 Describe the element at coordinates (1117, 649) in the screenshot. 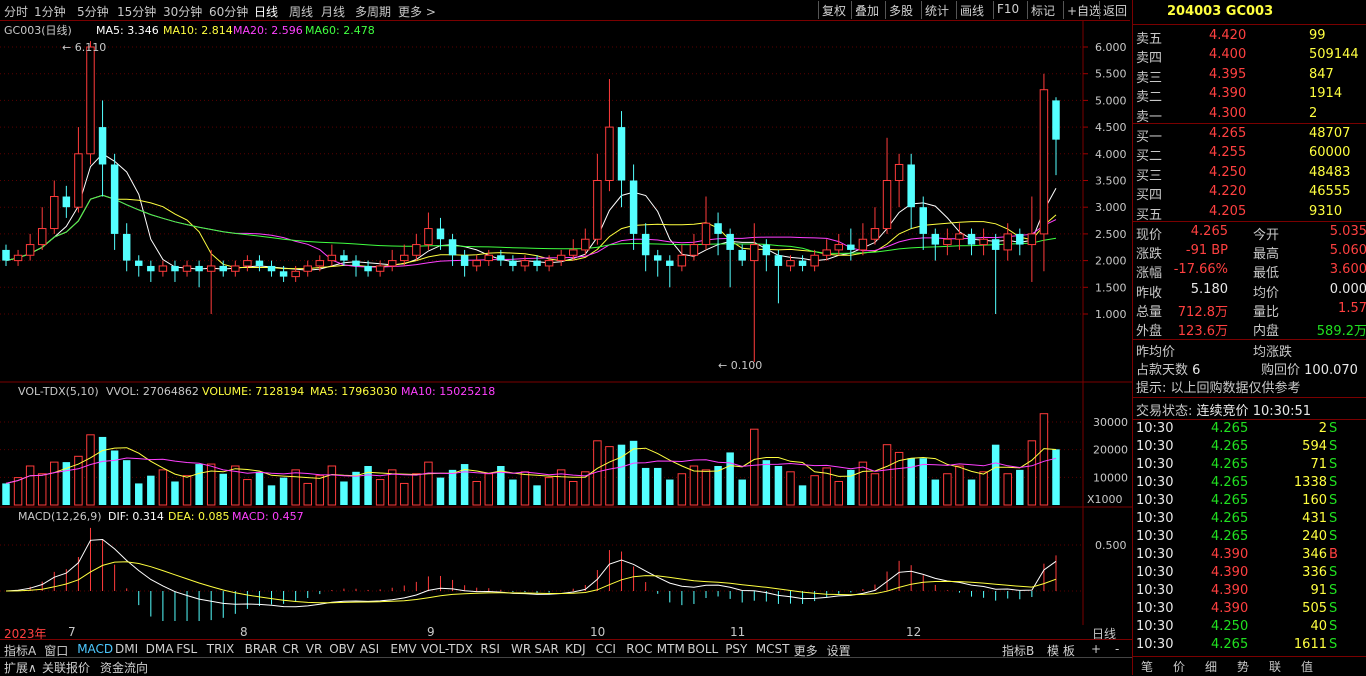

I see `right-tab-3: -` at that location.